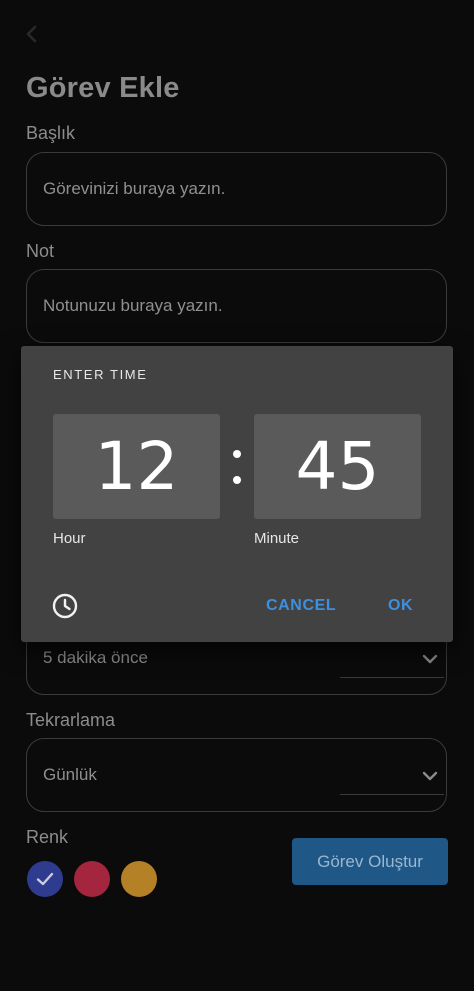 This screenshot has width=474, height=991. What do you see at coordinates (92, 879) in the screenshot?
I see `color-option-red` at bounding box center [92, 879].